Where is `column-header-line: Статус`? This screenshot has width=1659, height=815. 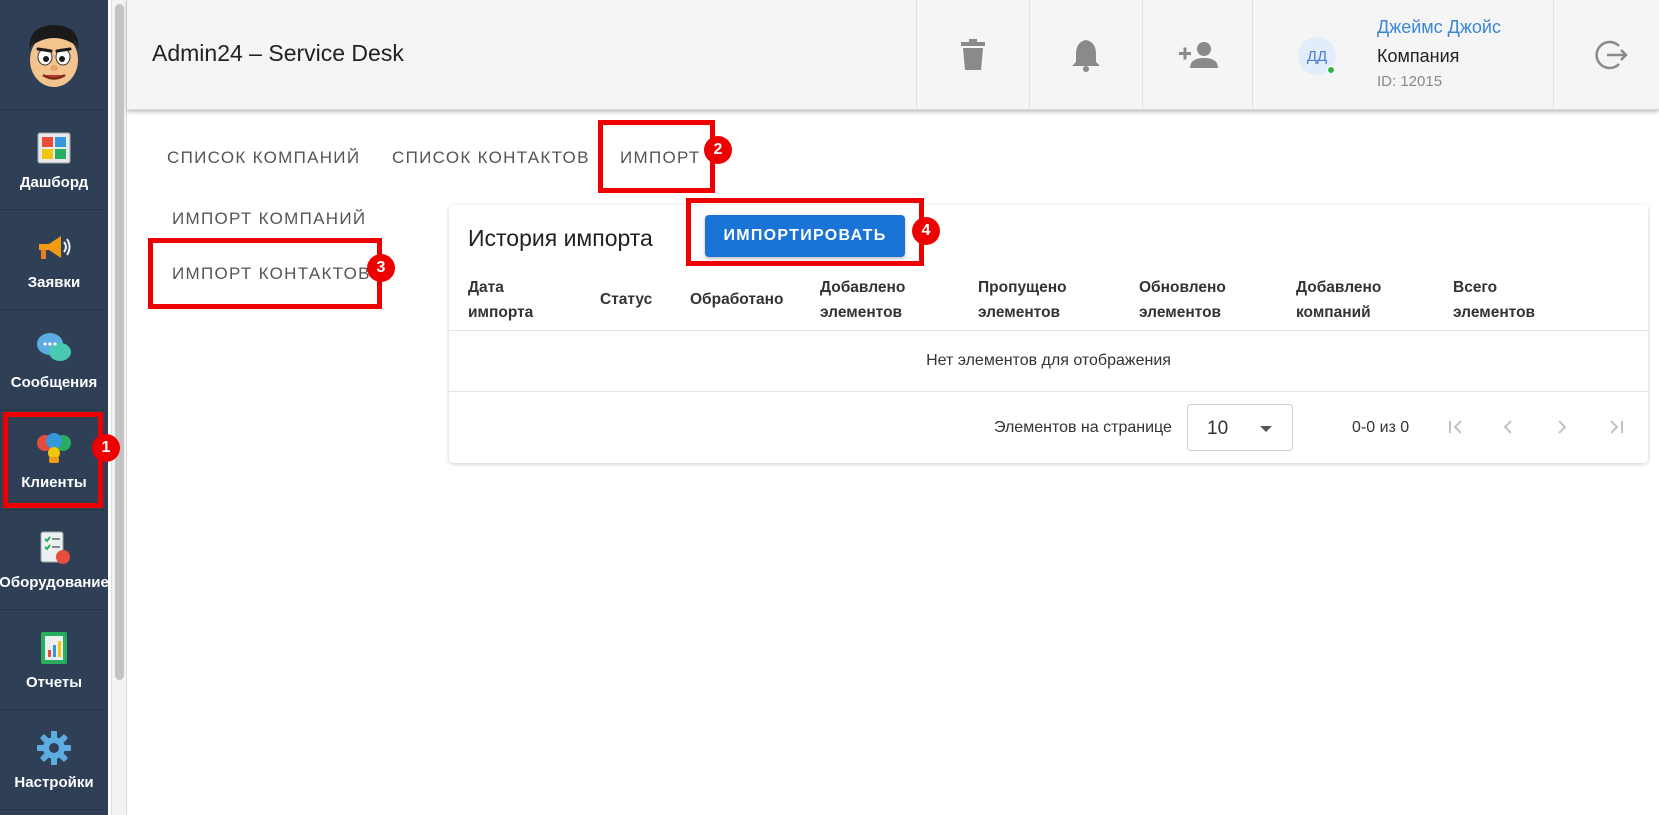
column-header-line: Статус is located at coordinates (626, 299).